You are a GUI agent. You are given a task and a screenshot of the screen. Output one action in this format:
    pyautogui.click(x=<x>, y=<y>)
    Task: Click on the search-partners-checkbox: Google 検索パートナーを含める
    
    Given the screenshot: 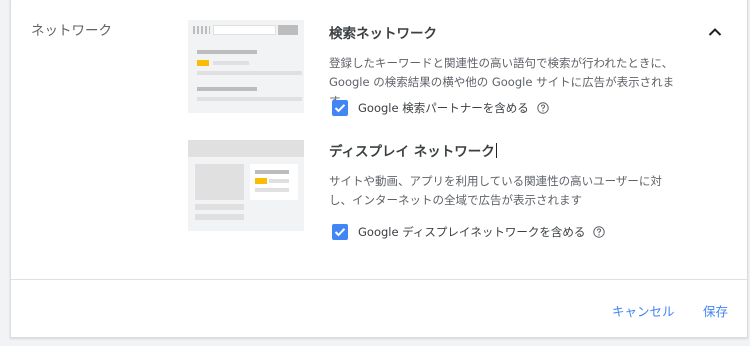 What is the action you would take?
    pyautogui.click(x=440, y=108)
    